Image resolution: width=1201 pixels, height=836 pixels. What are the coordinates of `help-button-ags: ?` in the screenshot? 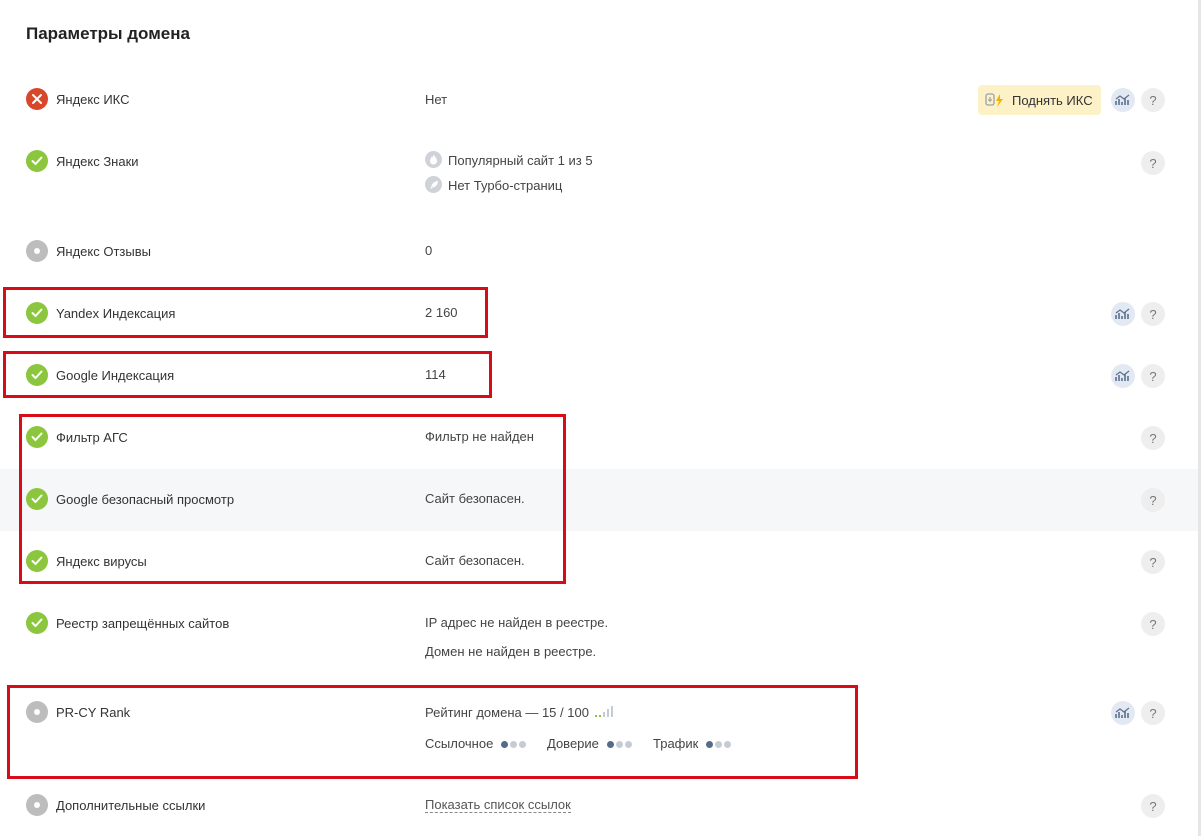 It's located at (1153, 438).